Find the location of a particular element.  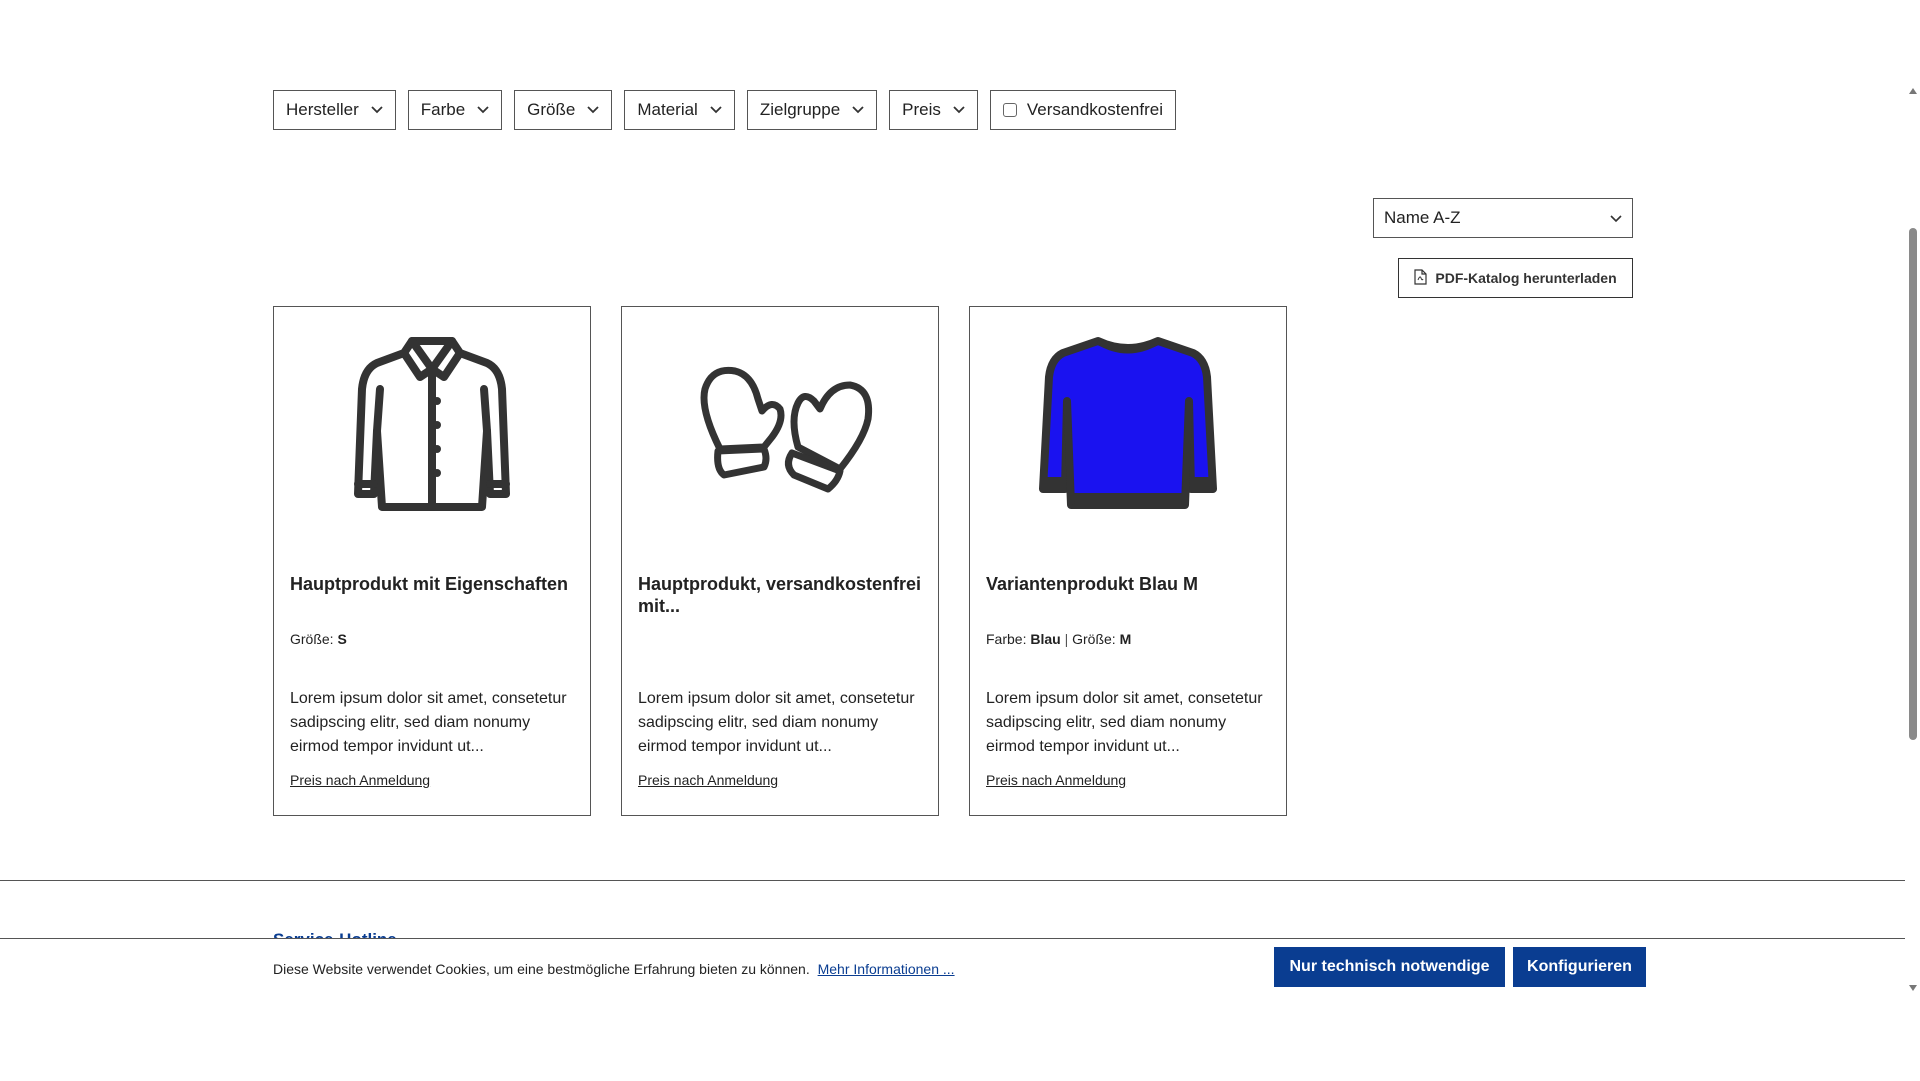

filter-versandkostenfrei: Versandkostenfrei is located at coordinates (1082, 110).